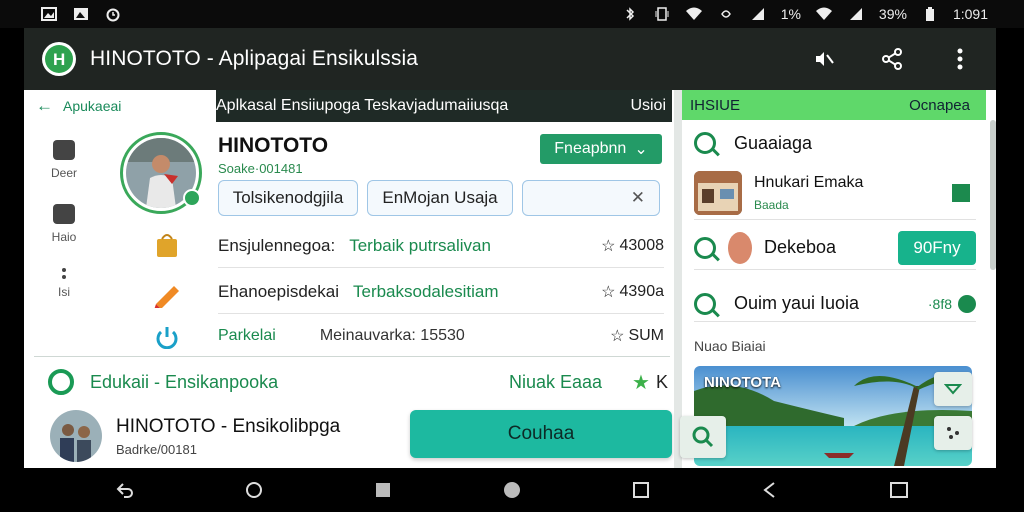 The image size is (1024, 512). Describe the element at coordinates (804, 14) in the screenshot. I see `status-right: 1% 39% 1:091` at that location.